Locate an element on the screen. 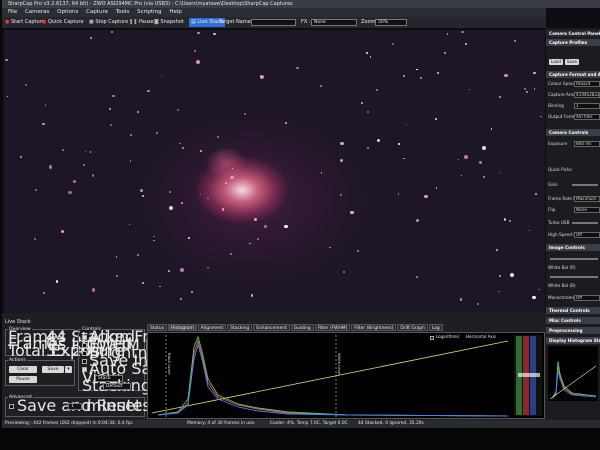  capture-format-header: Capture Format and Area is located at coordinates (573, 74).